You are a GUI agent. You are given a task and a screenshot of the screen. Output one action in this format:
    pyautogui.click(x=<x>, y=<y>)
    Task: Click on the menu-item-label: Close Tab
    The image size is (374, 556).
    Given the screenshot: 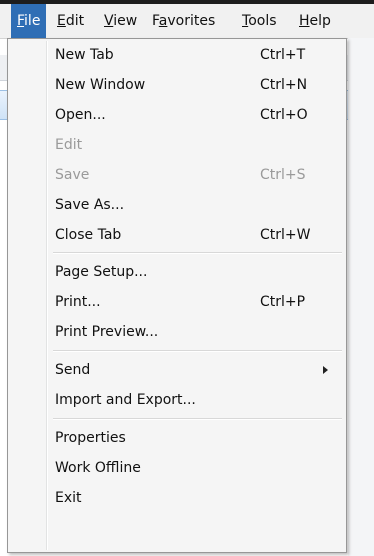 What is the action you would take?
    pyautogui.click(x=88, y=235)
    